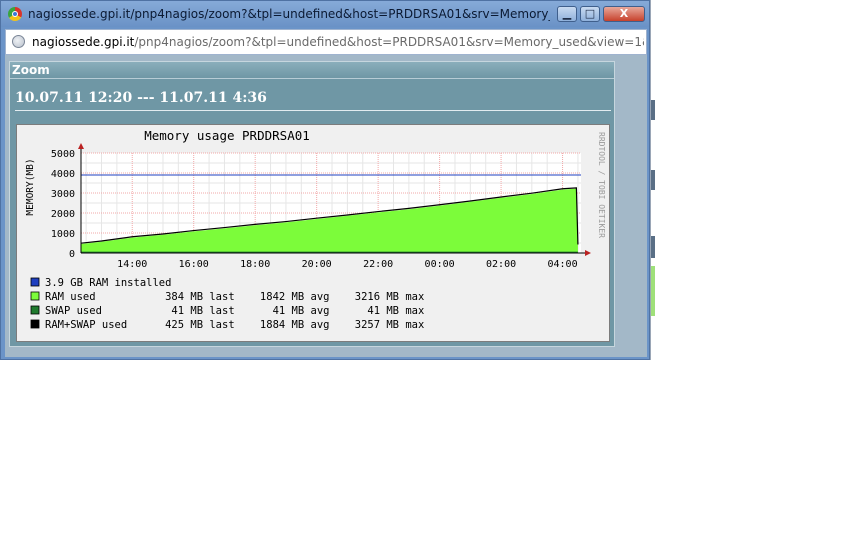  What do you see at coordinates (141, 98) in the screenshot?
I see `time-range-title: 10.07.11 12:20 --- 11.07.11 4:36` at bounding box center [141, 98].